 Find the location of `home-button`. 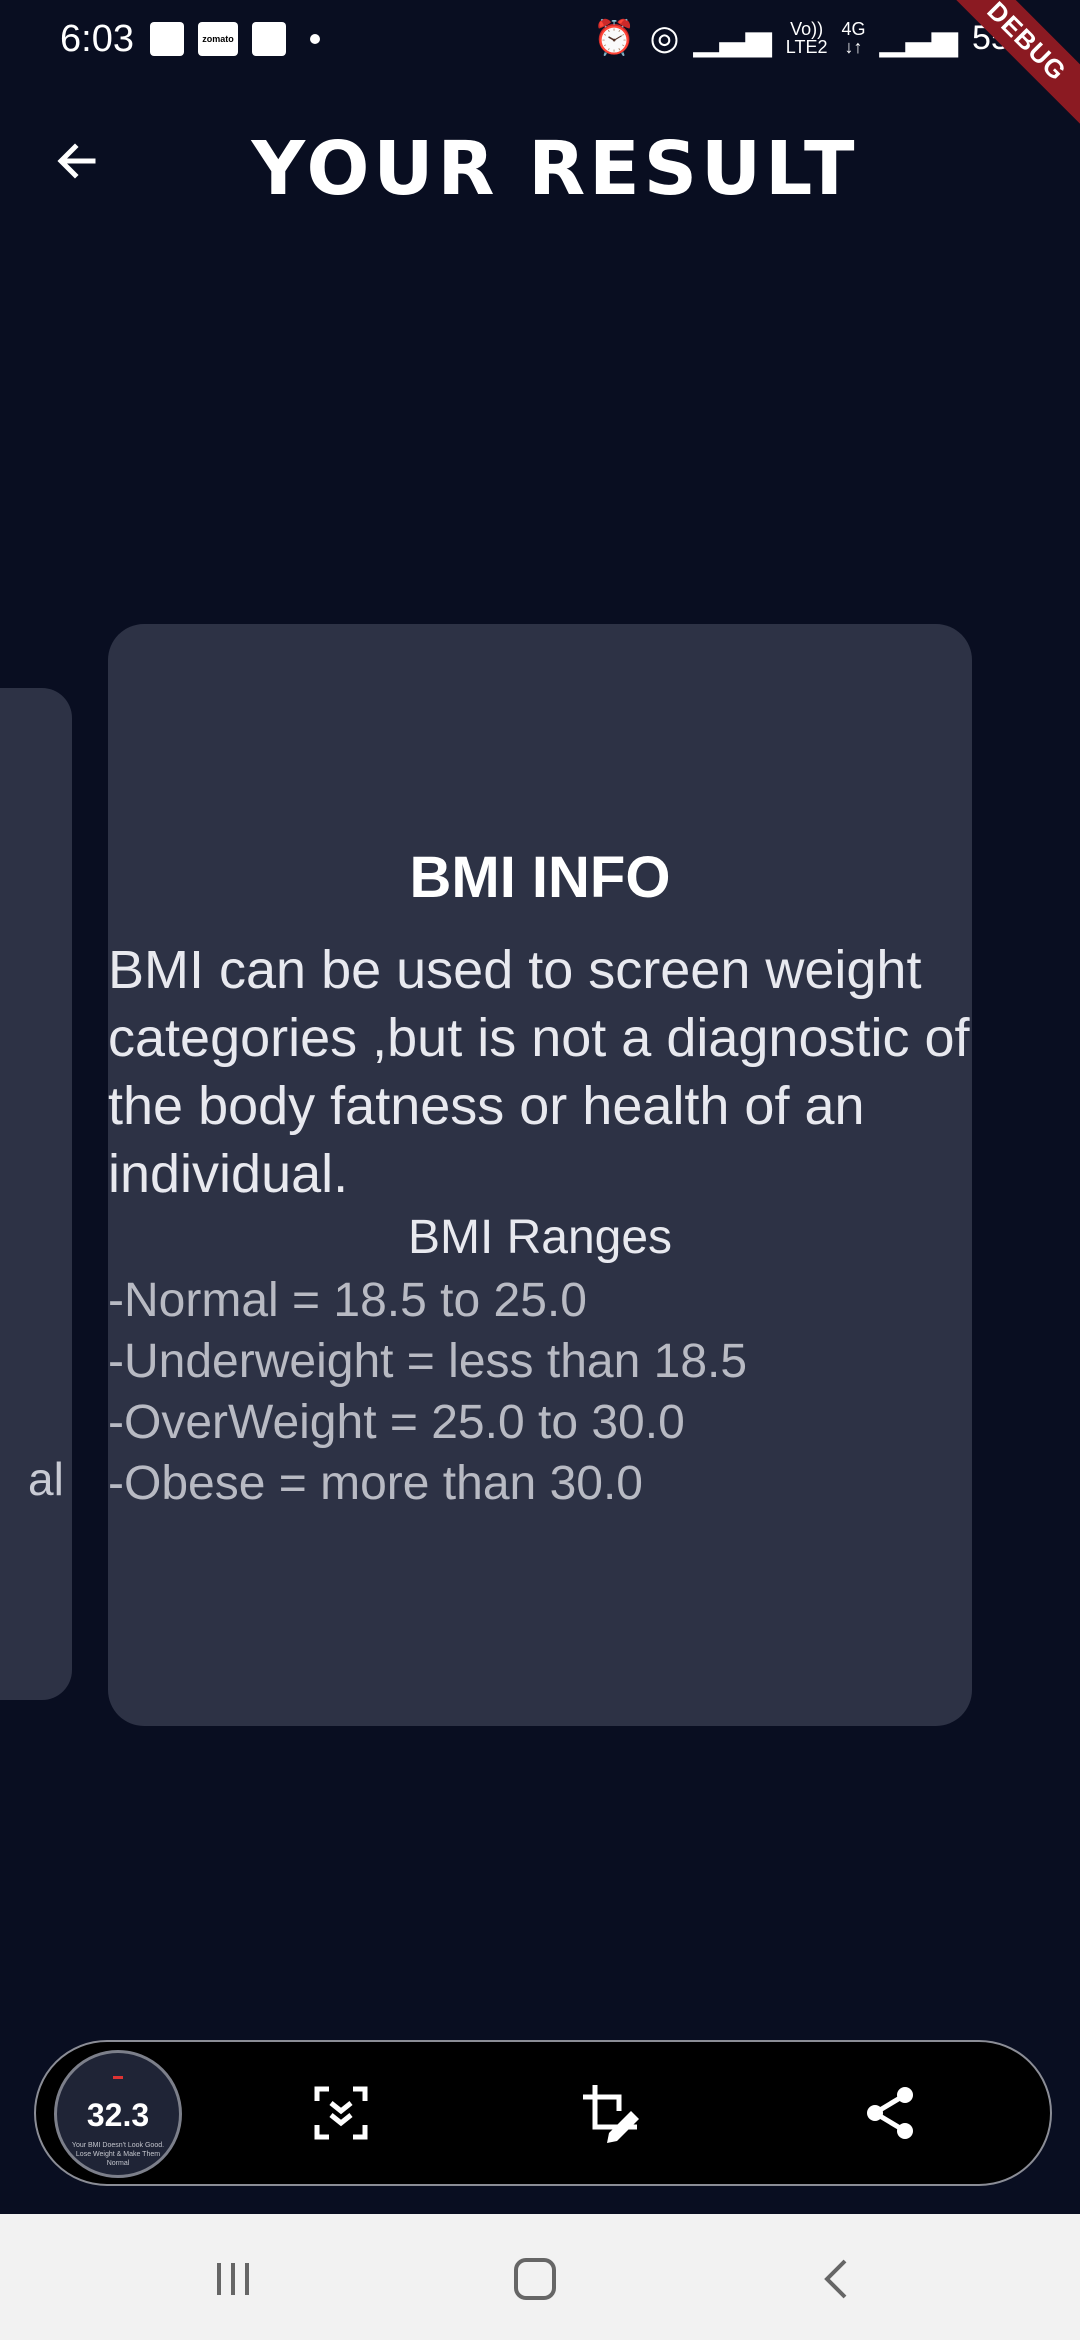

home-button is located at coordinates (535, 2279).